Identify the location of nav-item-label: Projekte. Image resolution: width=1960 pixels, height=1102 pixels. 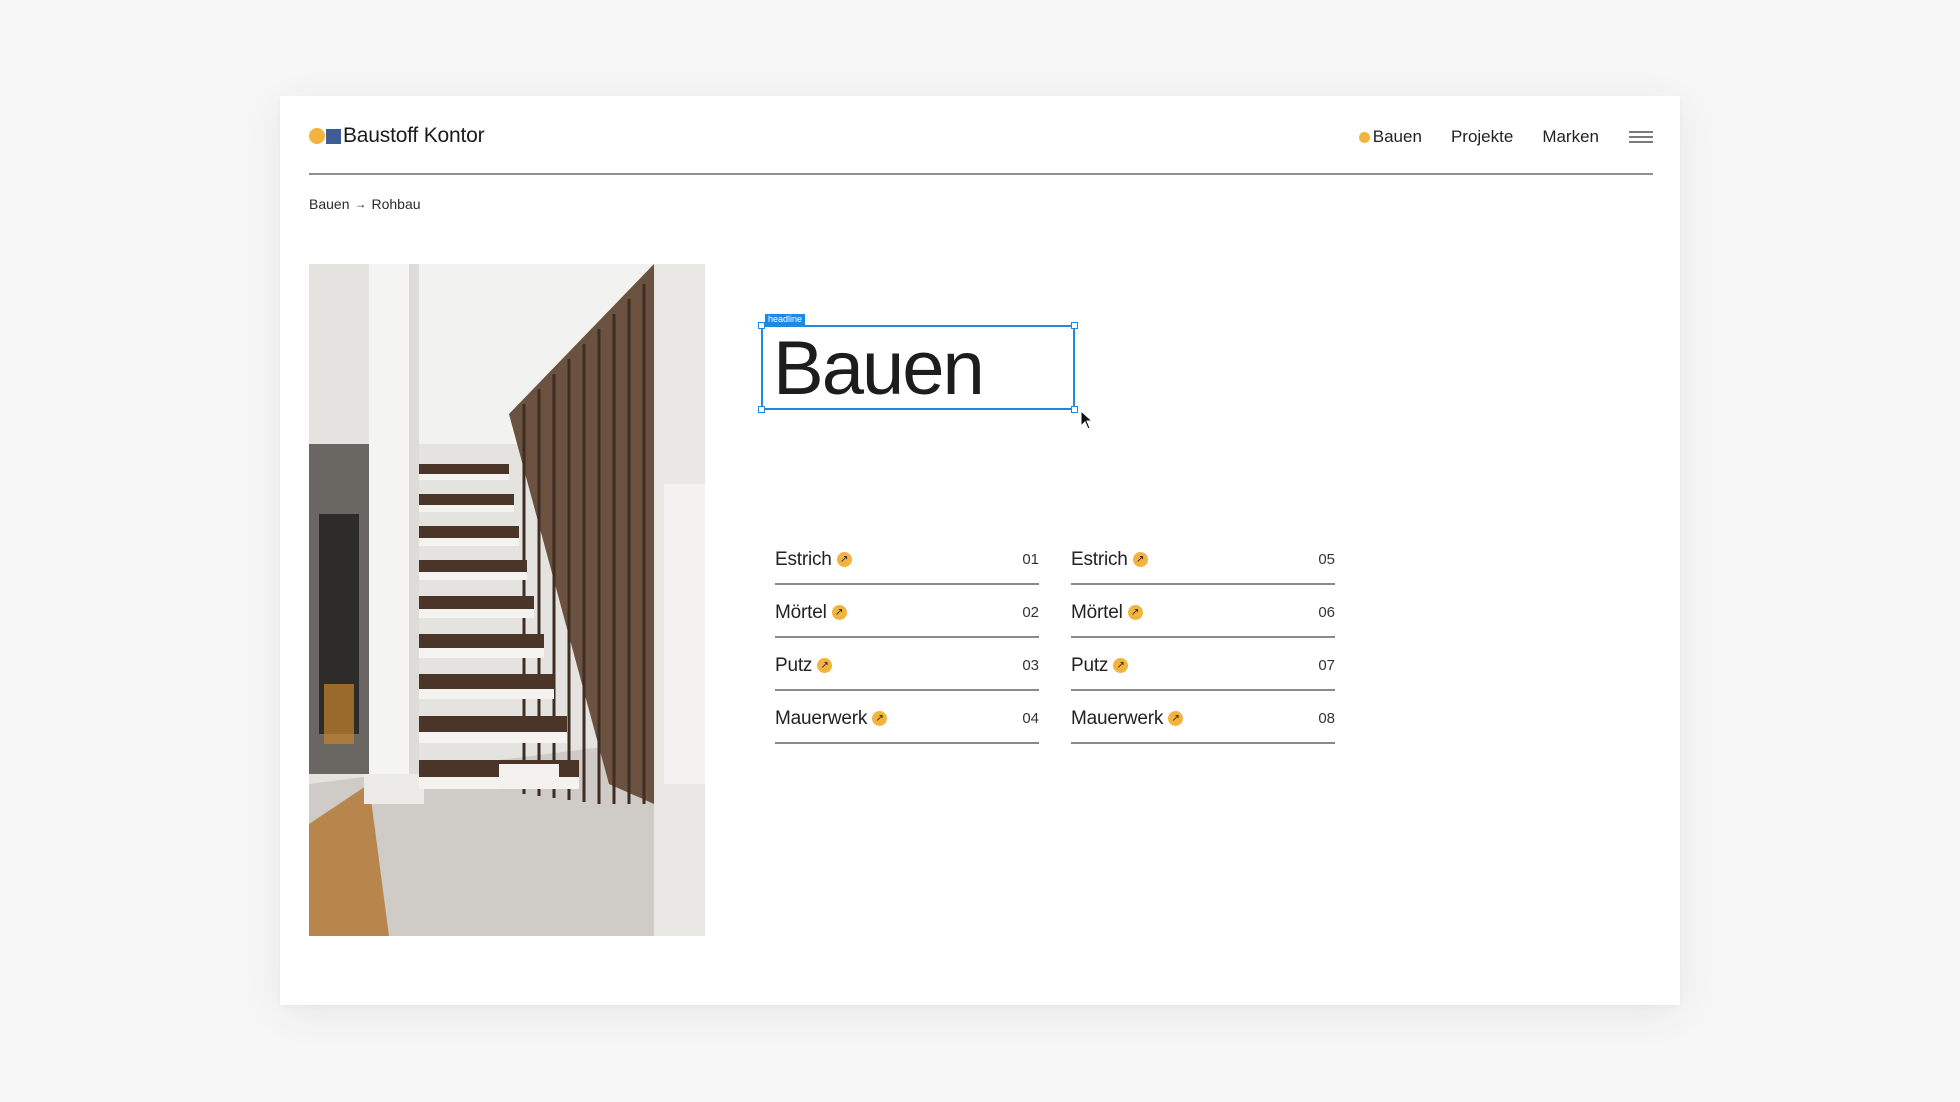
(1482, 136).